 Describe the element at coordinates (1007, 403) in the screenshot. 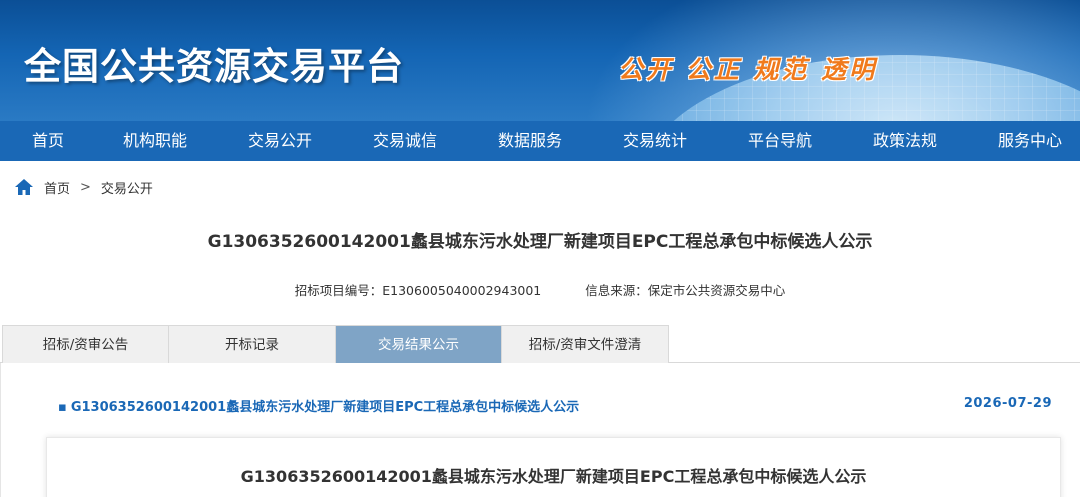

I see `notice-date: 2026-07-29` at that location.